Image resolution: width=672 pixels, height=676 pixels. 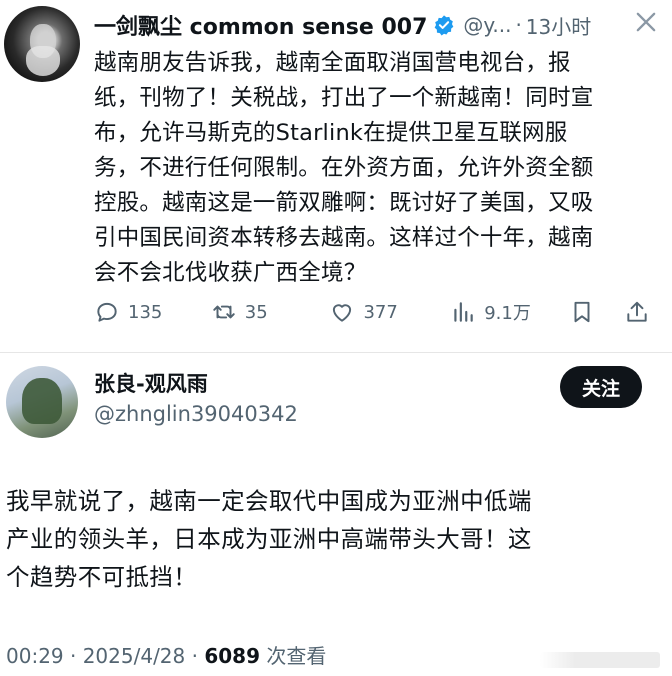 What do you see at coordinates (196, 414) in the screenshot?
I see `author-handle: @zhnglin39040342` at bounding box center [196, 414].